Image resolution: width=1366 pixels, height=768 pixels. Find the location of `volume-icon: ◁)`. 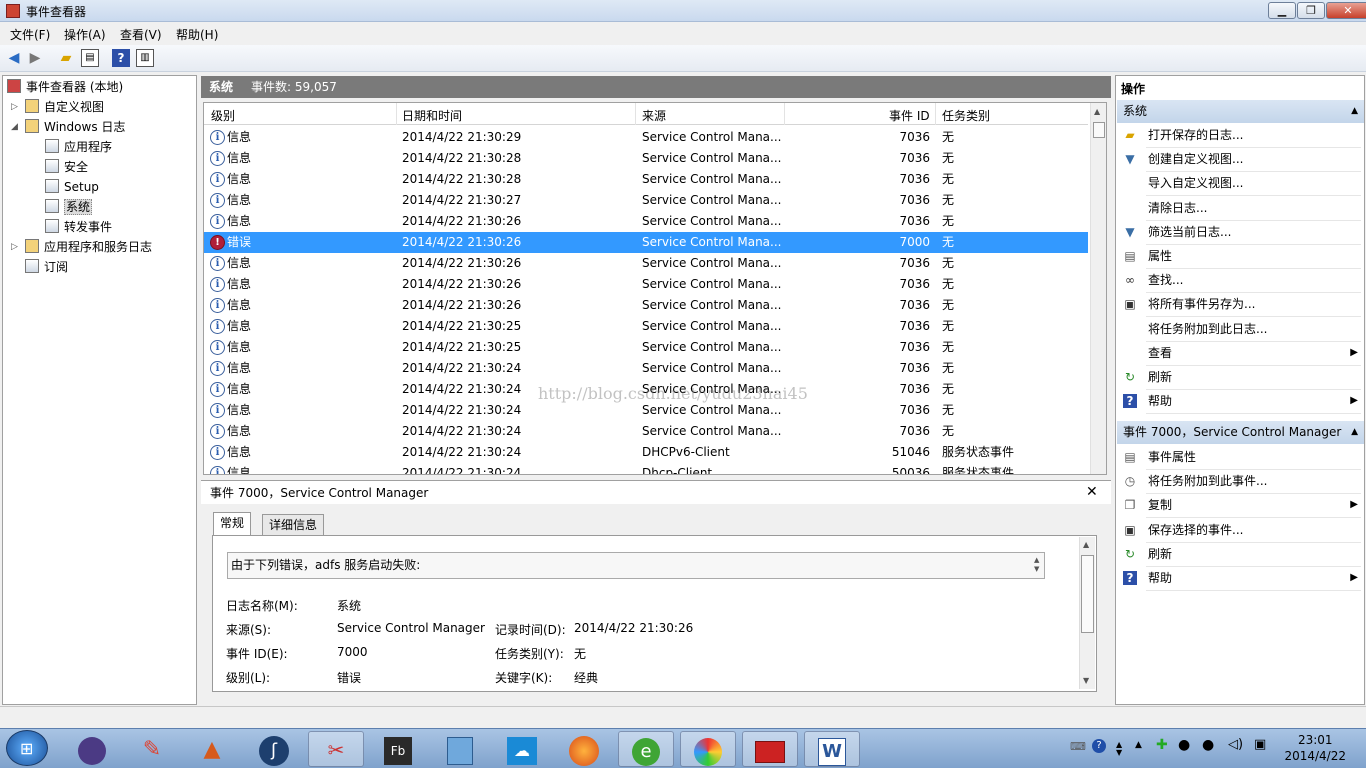

volume-icon: ◁) is located at coordinates (1235, 744).